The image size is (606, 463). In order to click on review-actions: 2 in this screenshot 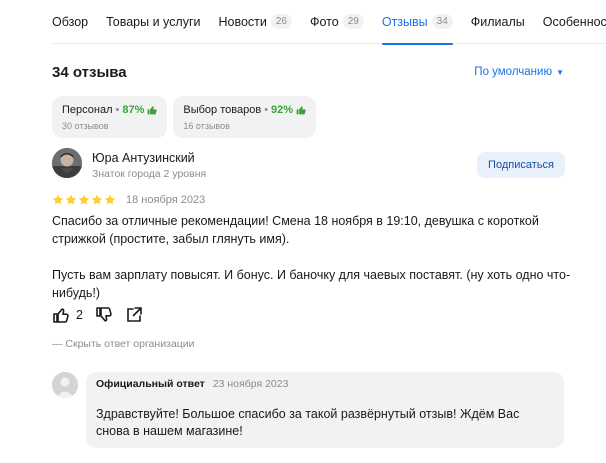, I will do `click(97, 315)`.